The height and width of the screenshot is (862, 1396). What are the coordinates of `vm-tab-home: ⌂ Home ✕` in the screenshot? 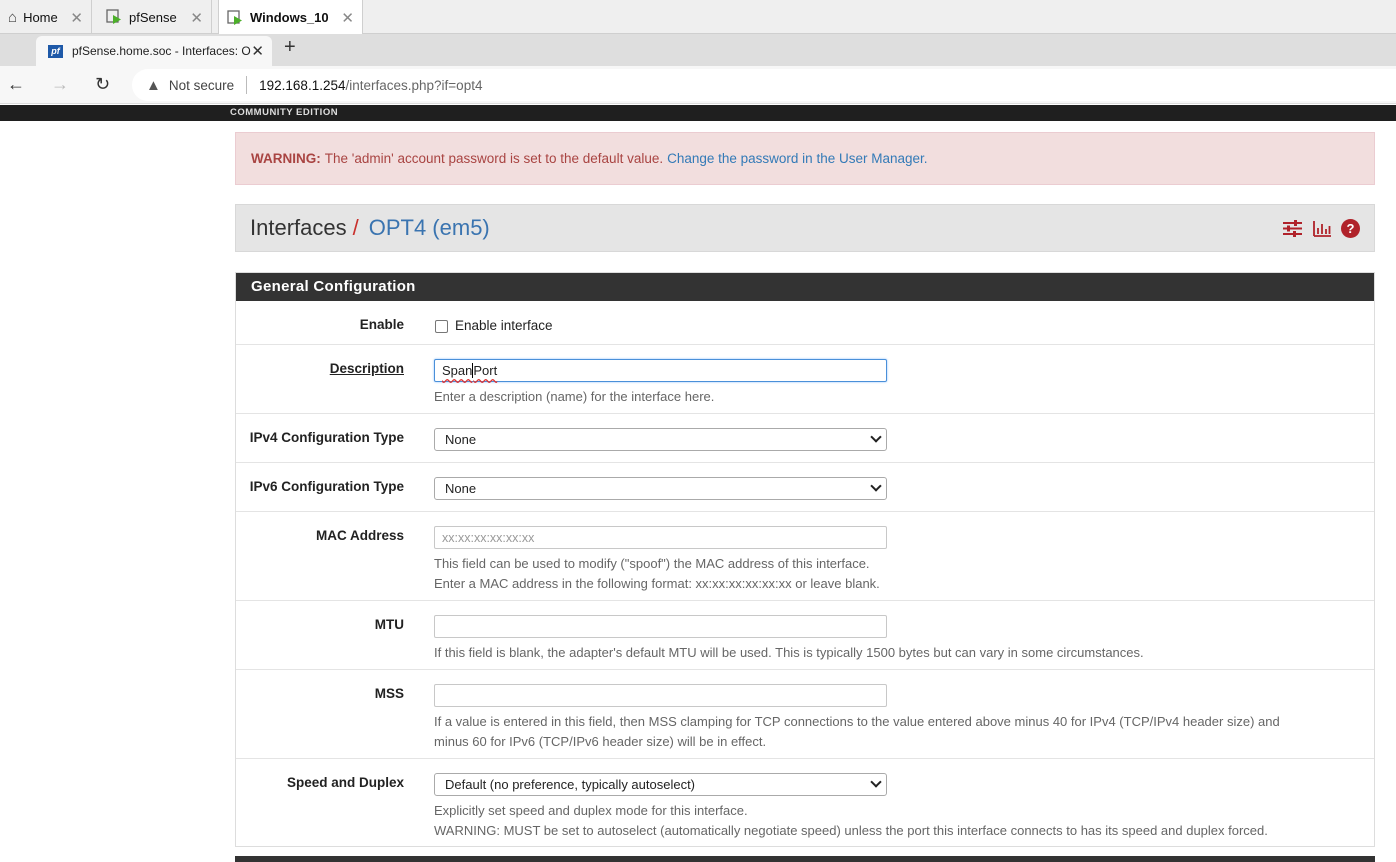 It's located at (46, 17).